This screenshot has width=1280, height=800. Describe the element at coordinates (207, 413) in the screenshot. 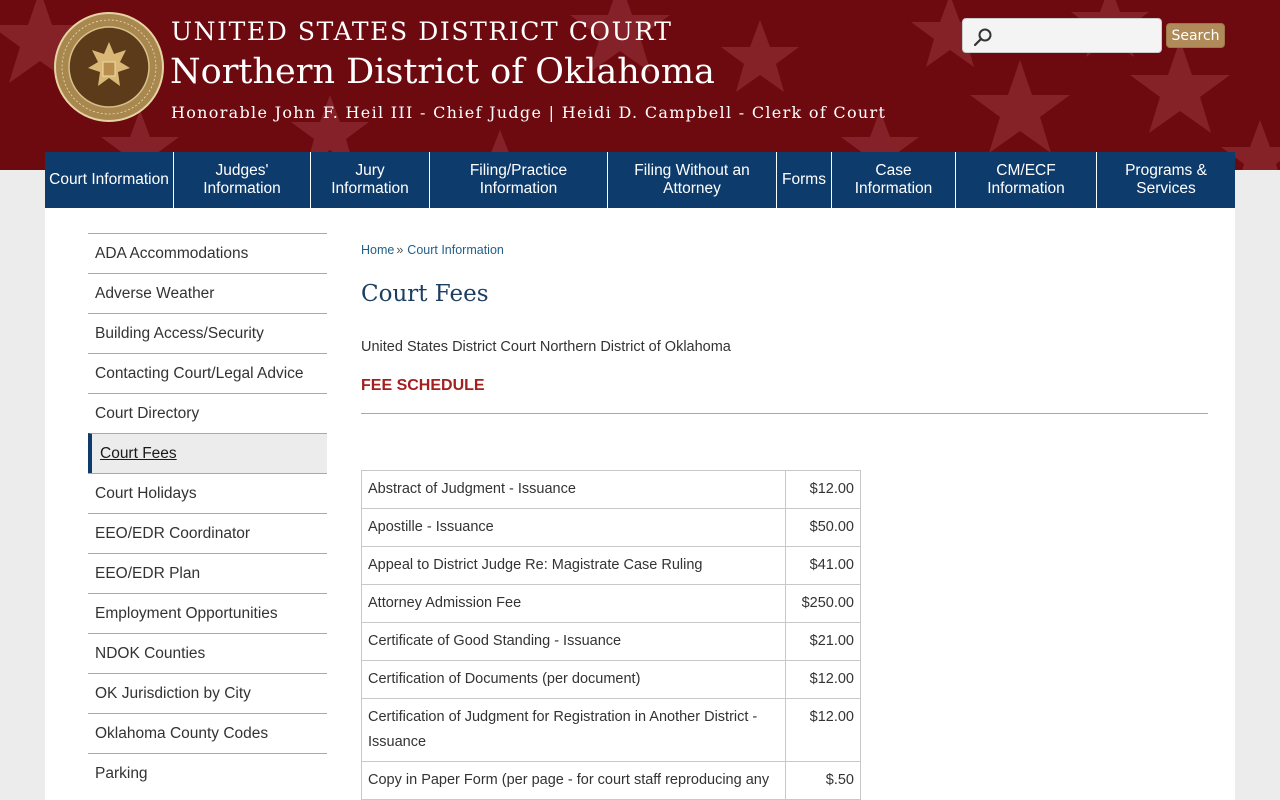

I see `sidebar-item-court-directory: Court Directory` at that location.